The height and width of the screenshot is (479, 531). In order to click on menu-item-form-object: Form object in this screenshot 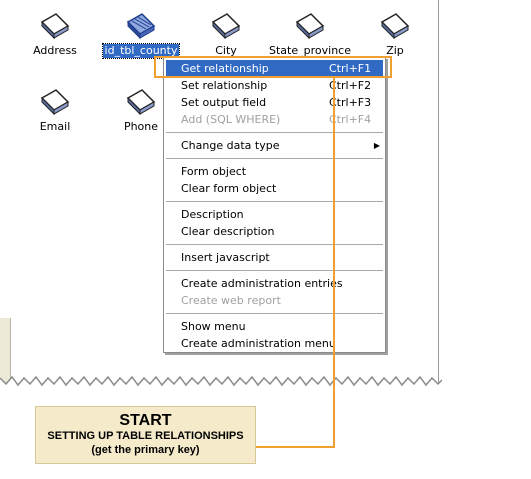, I will do `click(274, 171)`.